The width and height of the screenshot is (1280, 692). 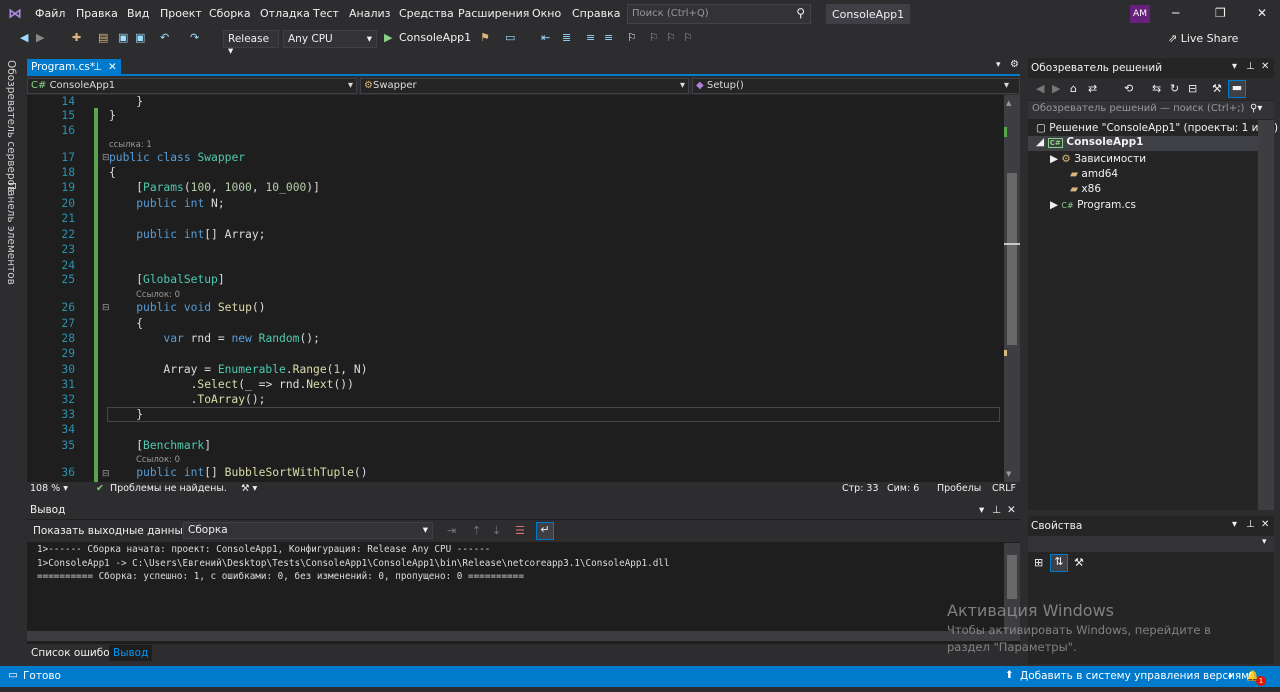 I want to click on platform-select: Any CPU ▾, so click(x=330, y=39).